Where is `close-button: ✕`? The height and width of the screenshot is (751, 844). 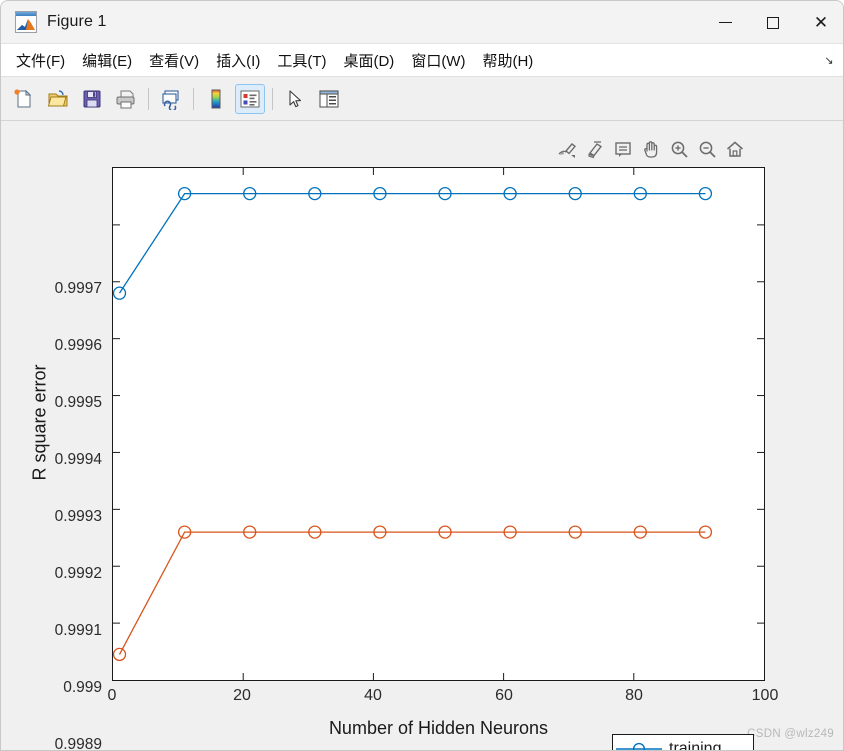 close-button: ✕ is located at coordinates (820, 22).